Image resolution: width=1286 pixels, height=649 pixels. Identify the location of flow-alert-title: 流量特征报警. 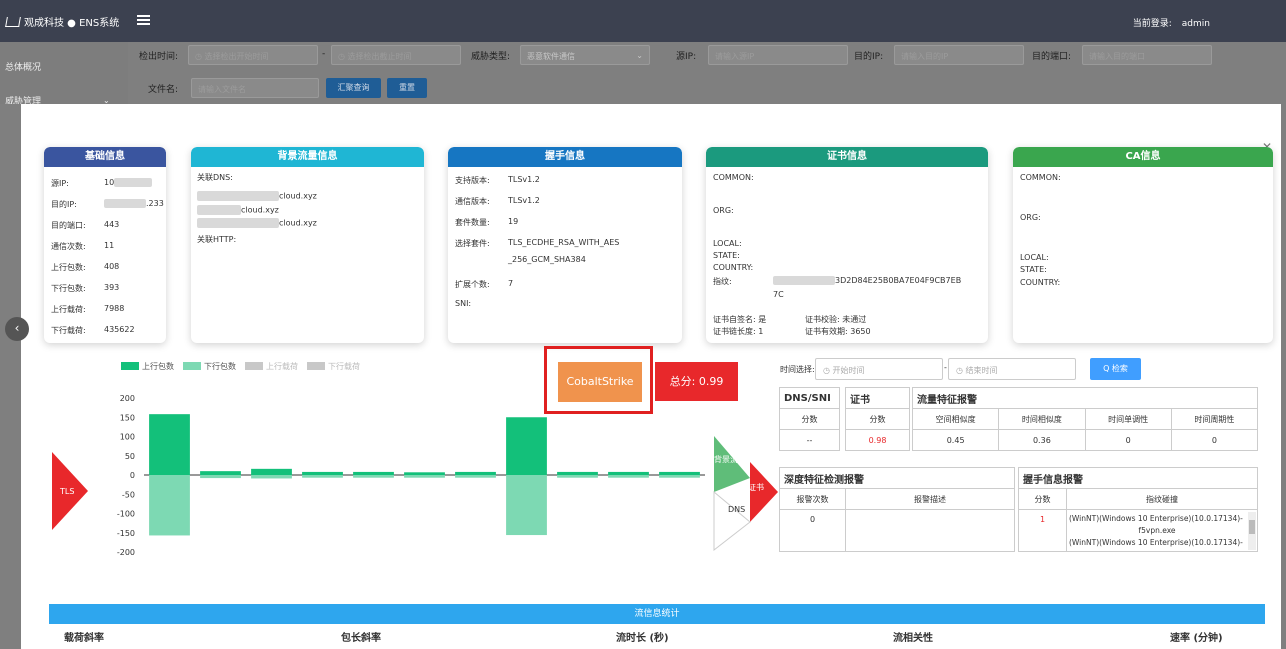
(1085, 398).